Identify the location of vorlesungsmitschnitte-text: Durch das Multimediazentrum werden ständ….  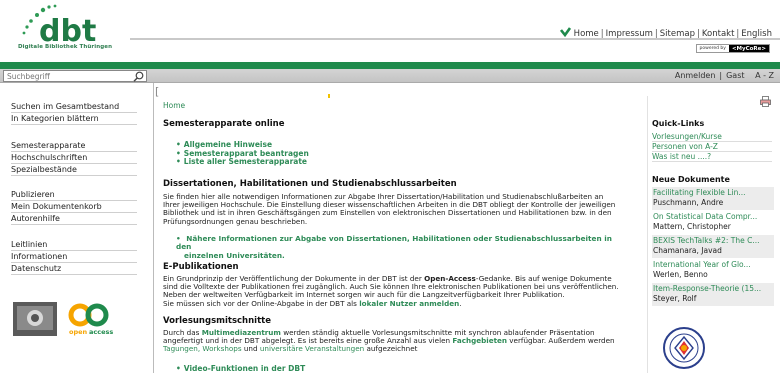
(389, 341).